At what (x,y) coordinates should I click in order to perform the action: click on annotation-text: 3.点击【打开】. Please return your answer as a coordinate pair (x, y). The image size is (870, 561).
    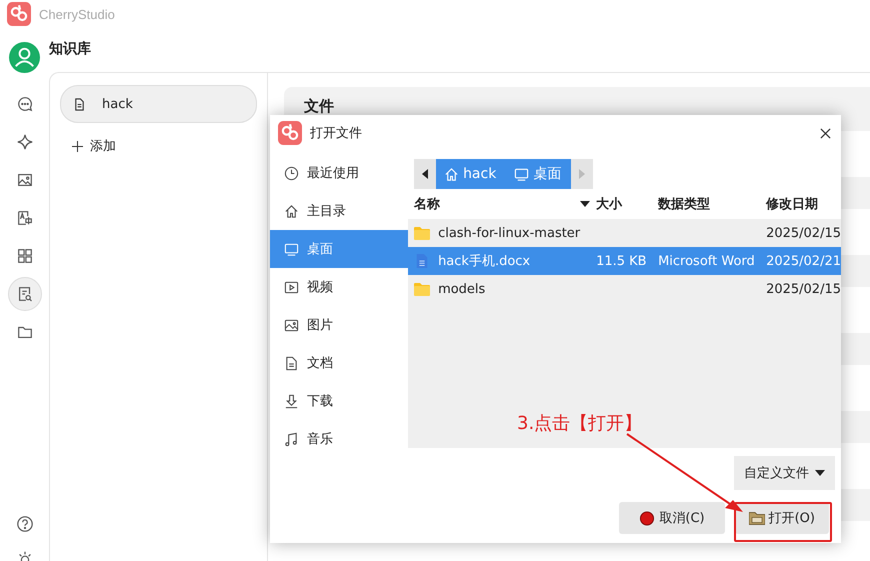
    Looking at the image, I should click on (579, 423).